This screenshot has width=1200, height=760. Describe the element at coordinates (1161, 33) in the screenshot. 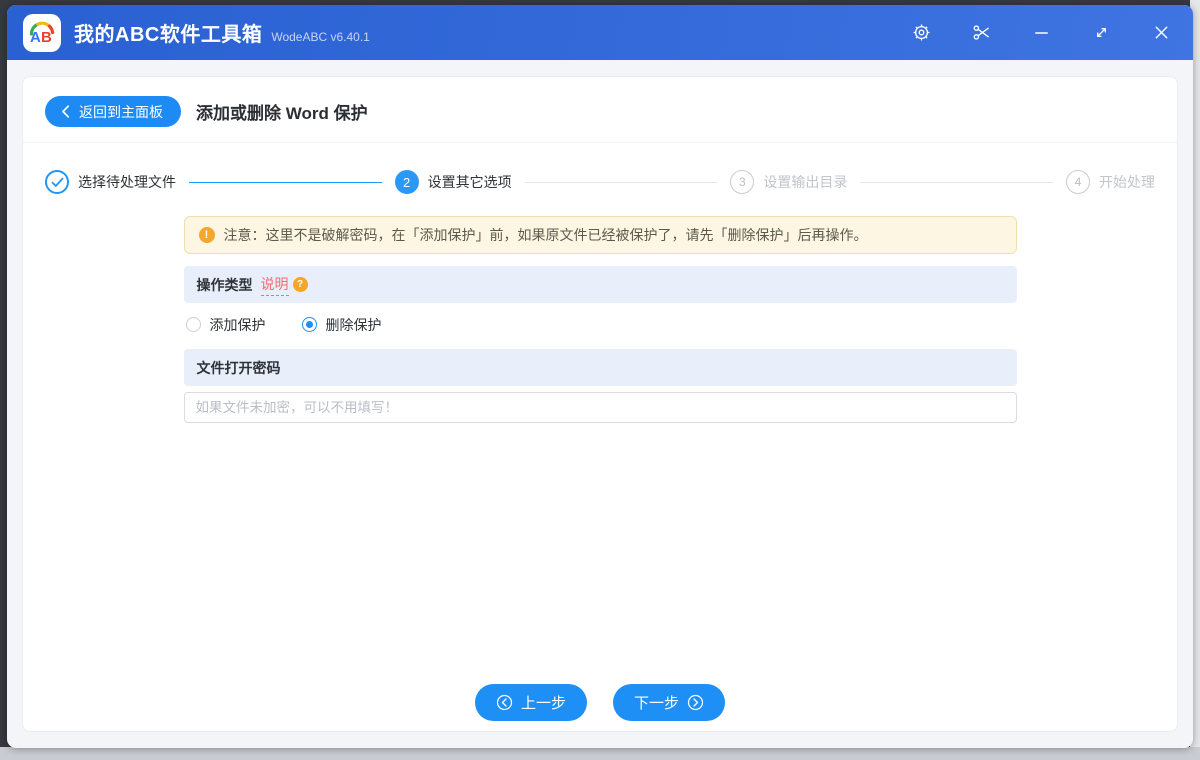

I see `close-button` at that location.